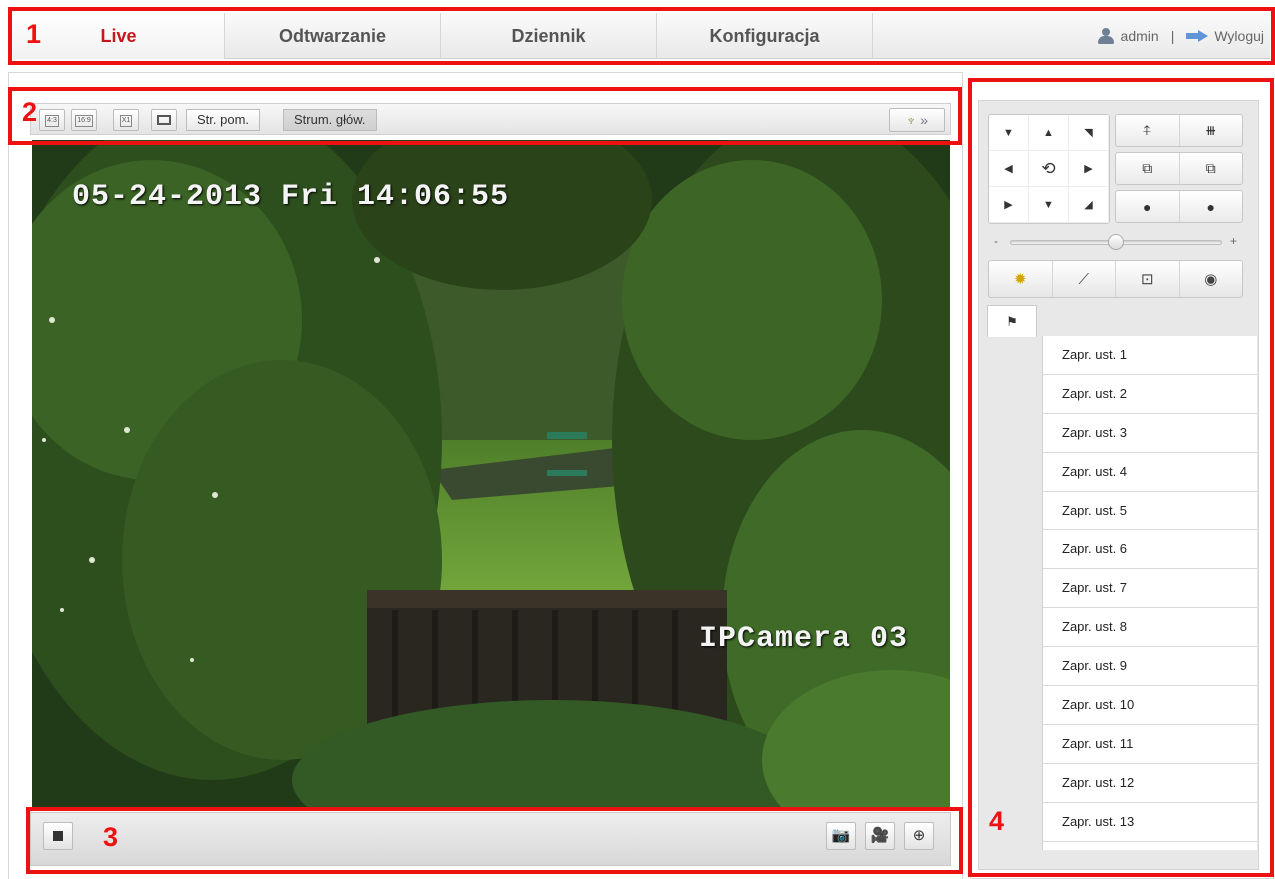  I want to click on camera-icon: 📷, so click(841, 835).